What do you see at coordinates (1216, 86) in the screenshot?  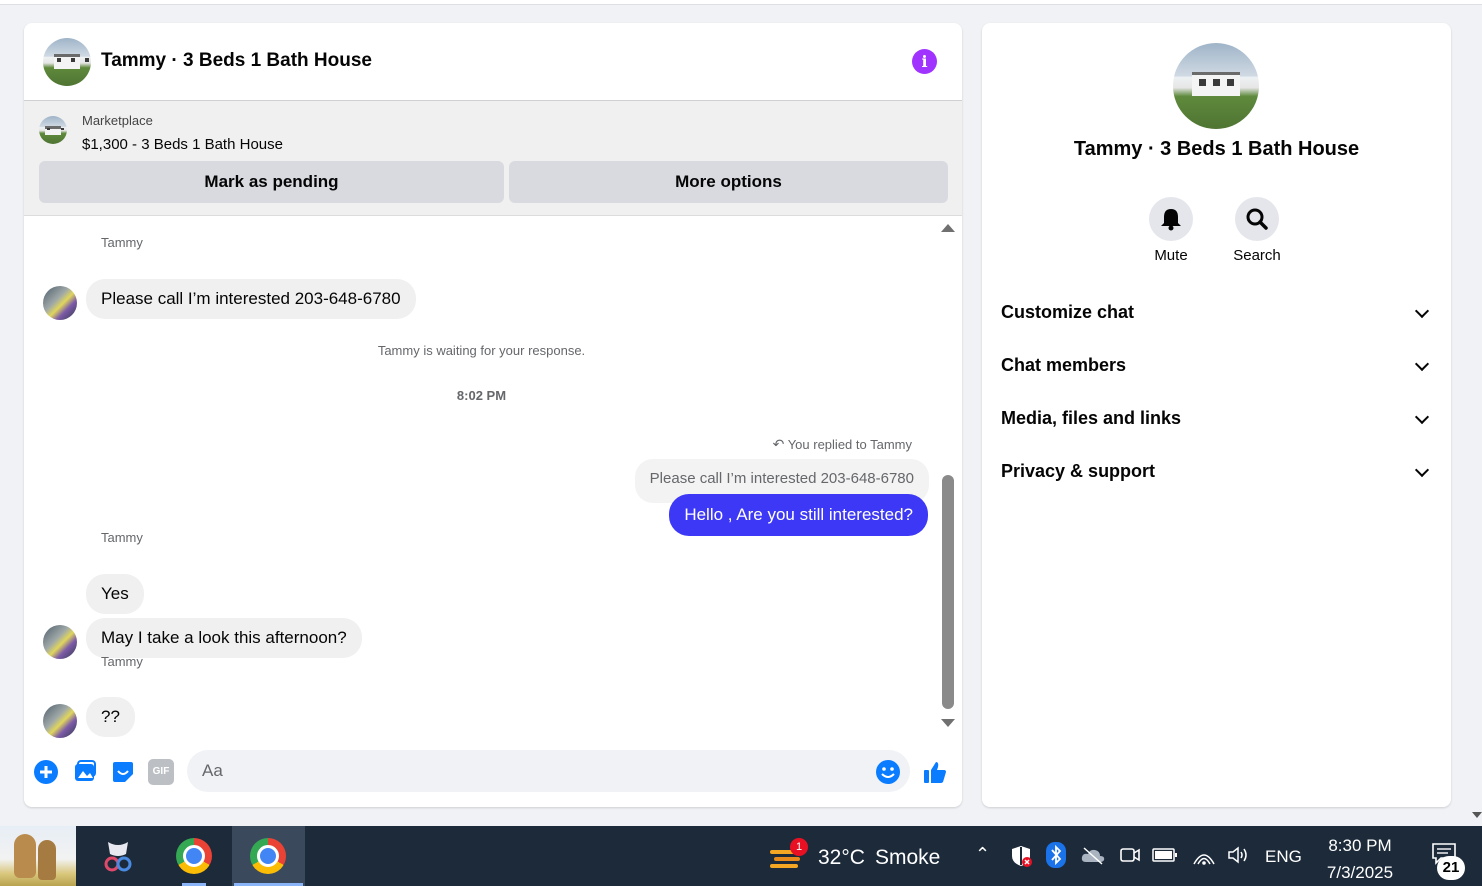 I see `profile-avatar` at bounding box center [1216, 86].